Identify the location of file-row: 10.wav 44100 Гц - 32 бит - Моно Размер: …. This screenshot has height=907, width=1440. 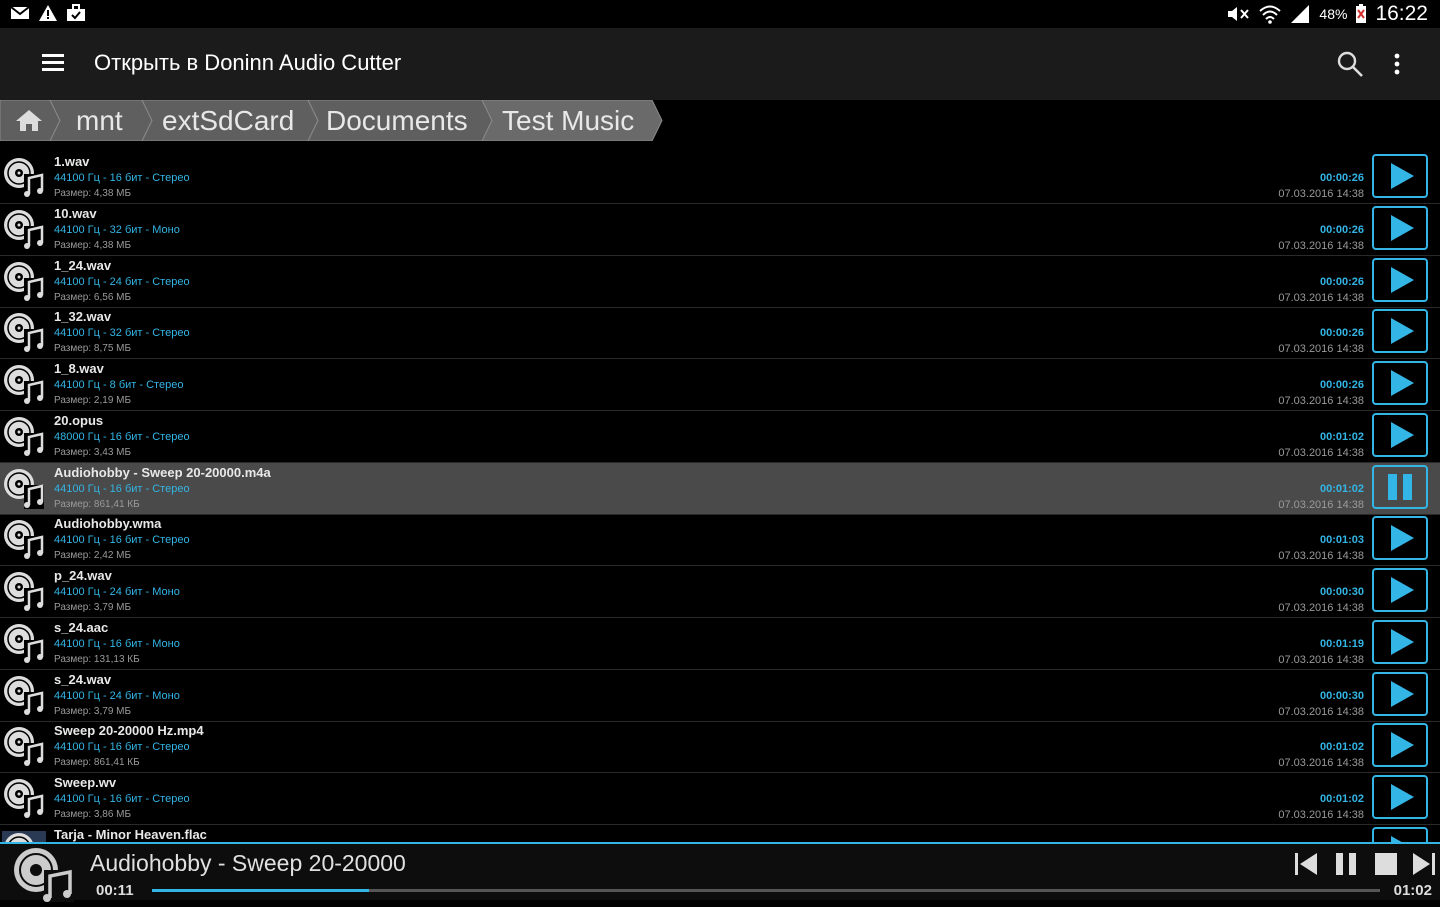
(720, 230).